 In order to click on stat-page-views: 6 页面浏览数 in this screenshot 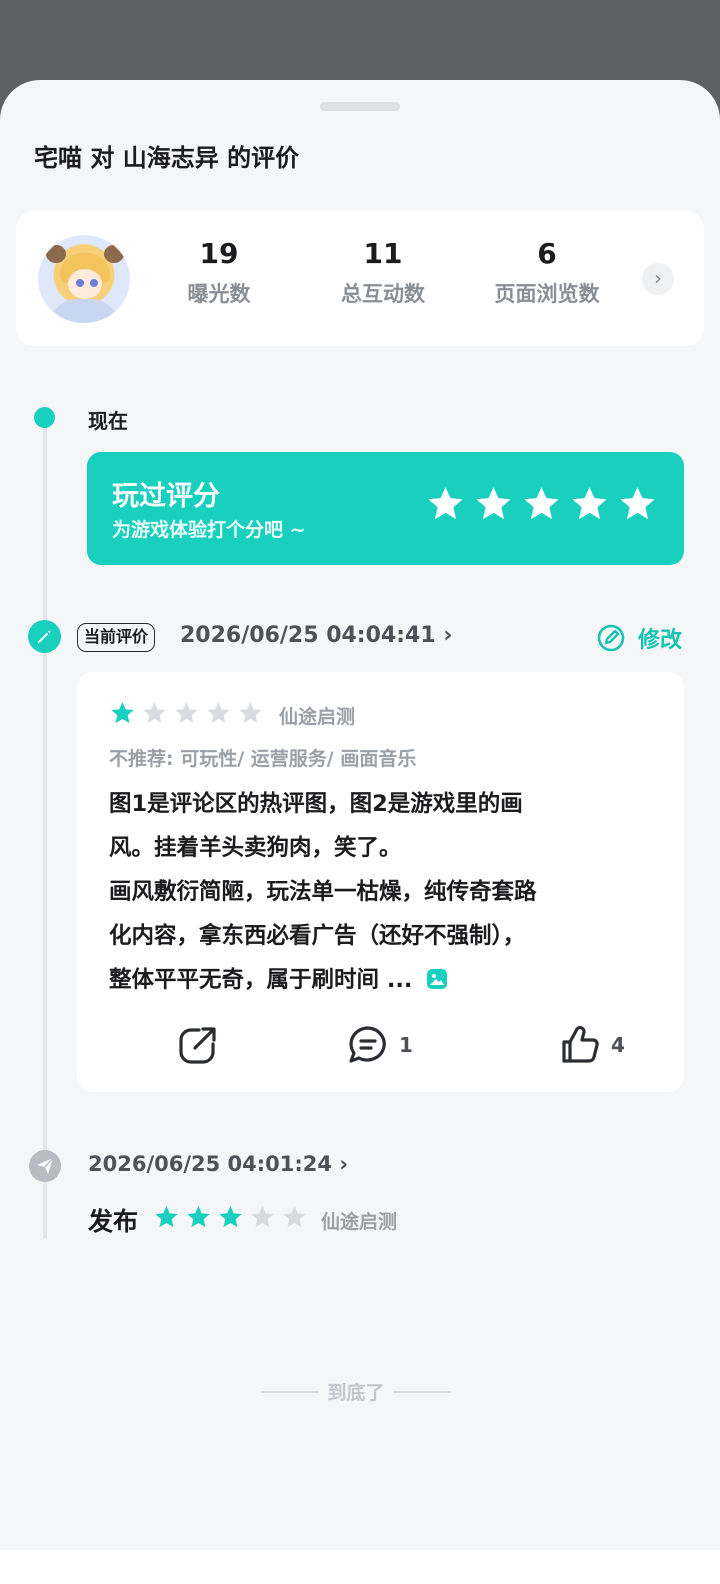, I will do `click(547, 272)`.